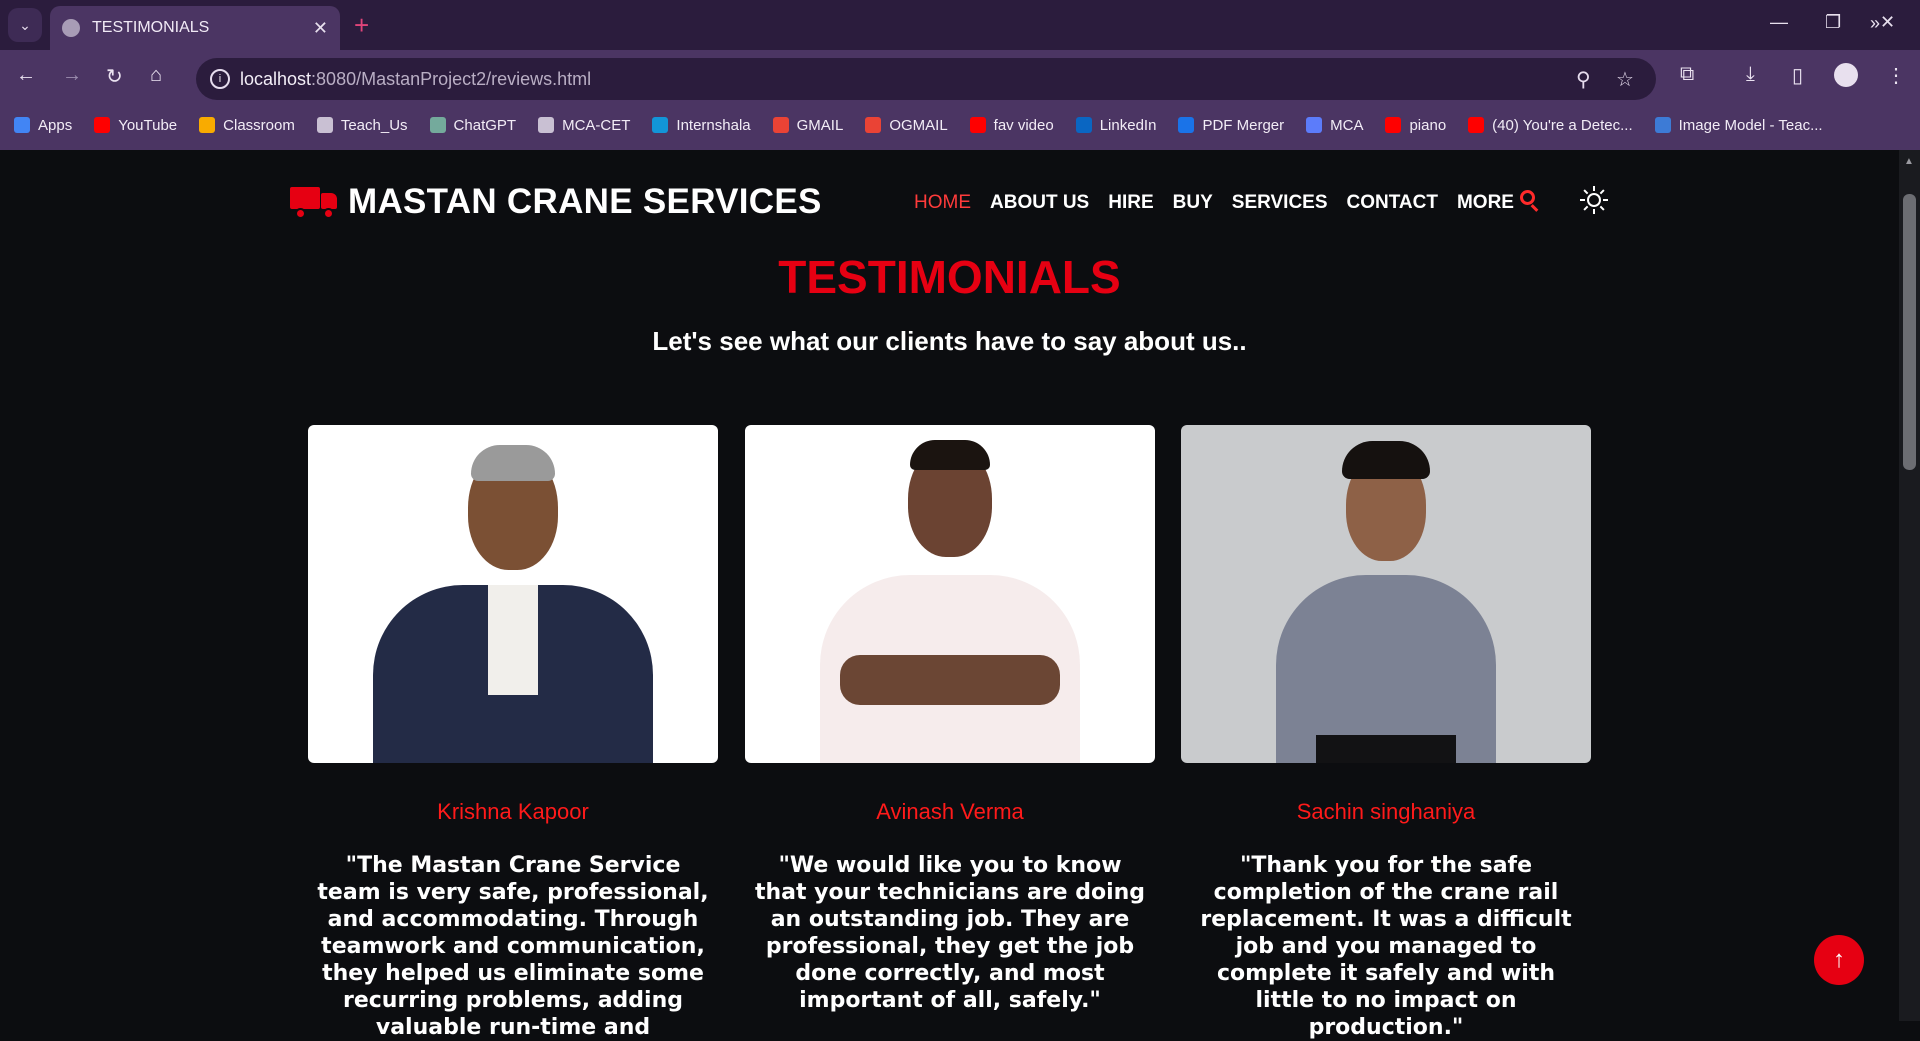 The image size is (1920, 1041). Describe the element at coordinates (72, 75) in the screenshot. I see `forward-icon: →` at that location.